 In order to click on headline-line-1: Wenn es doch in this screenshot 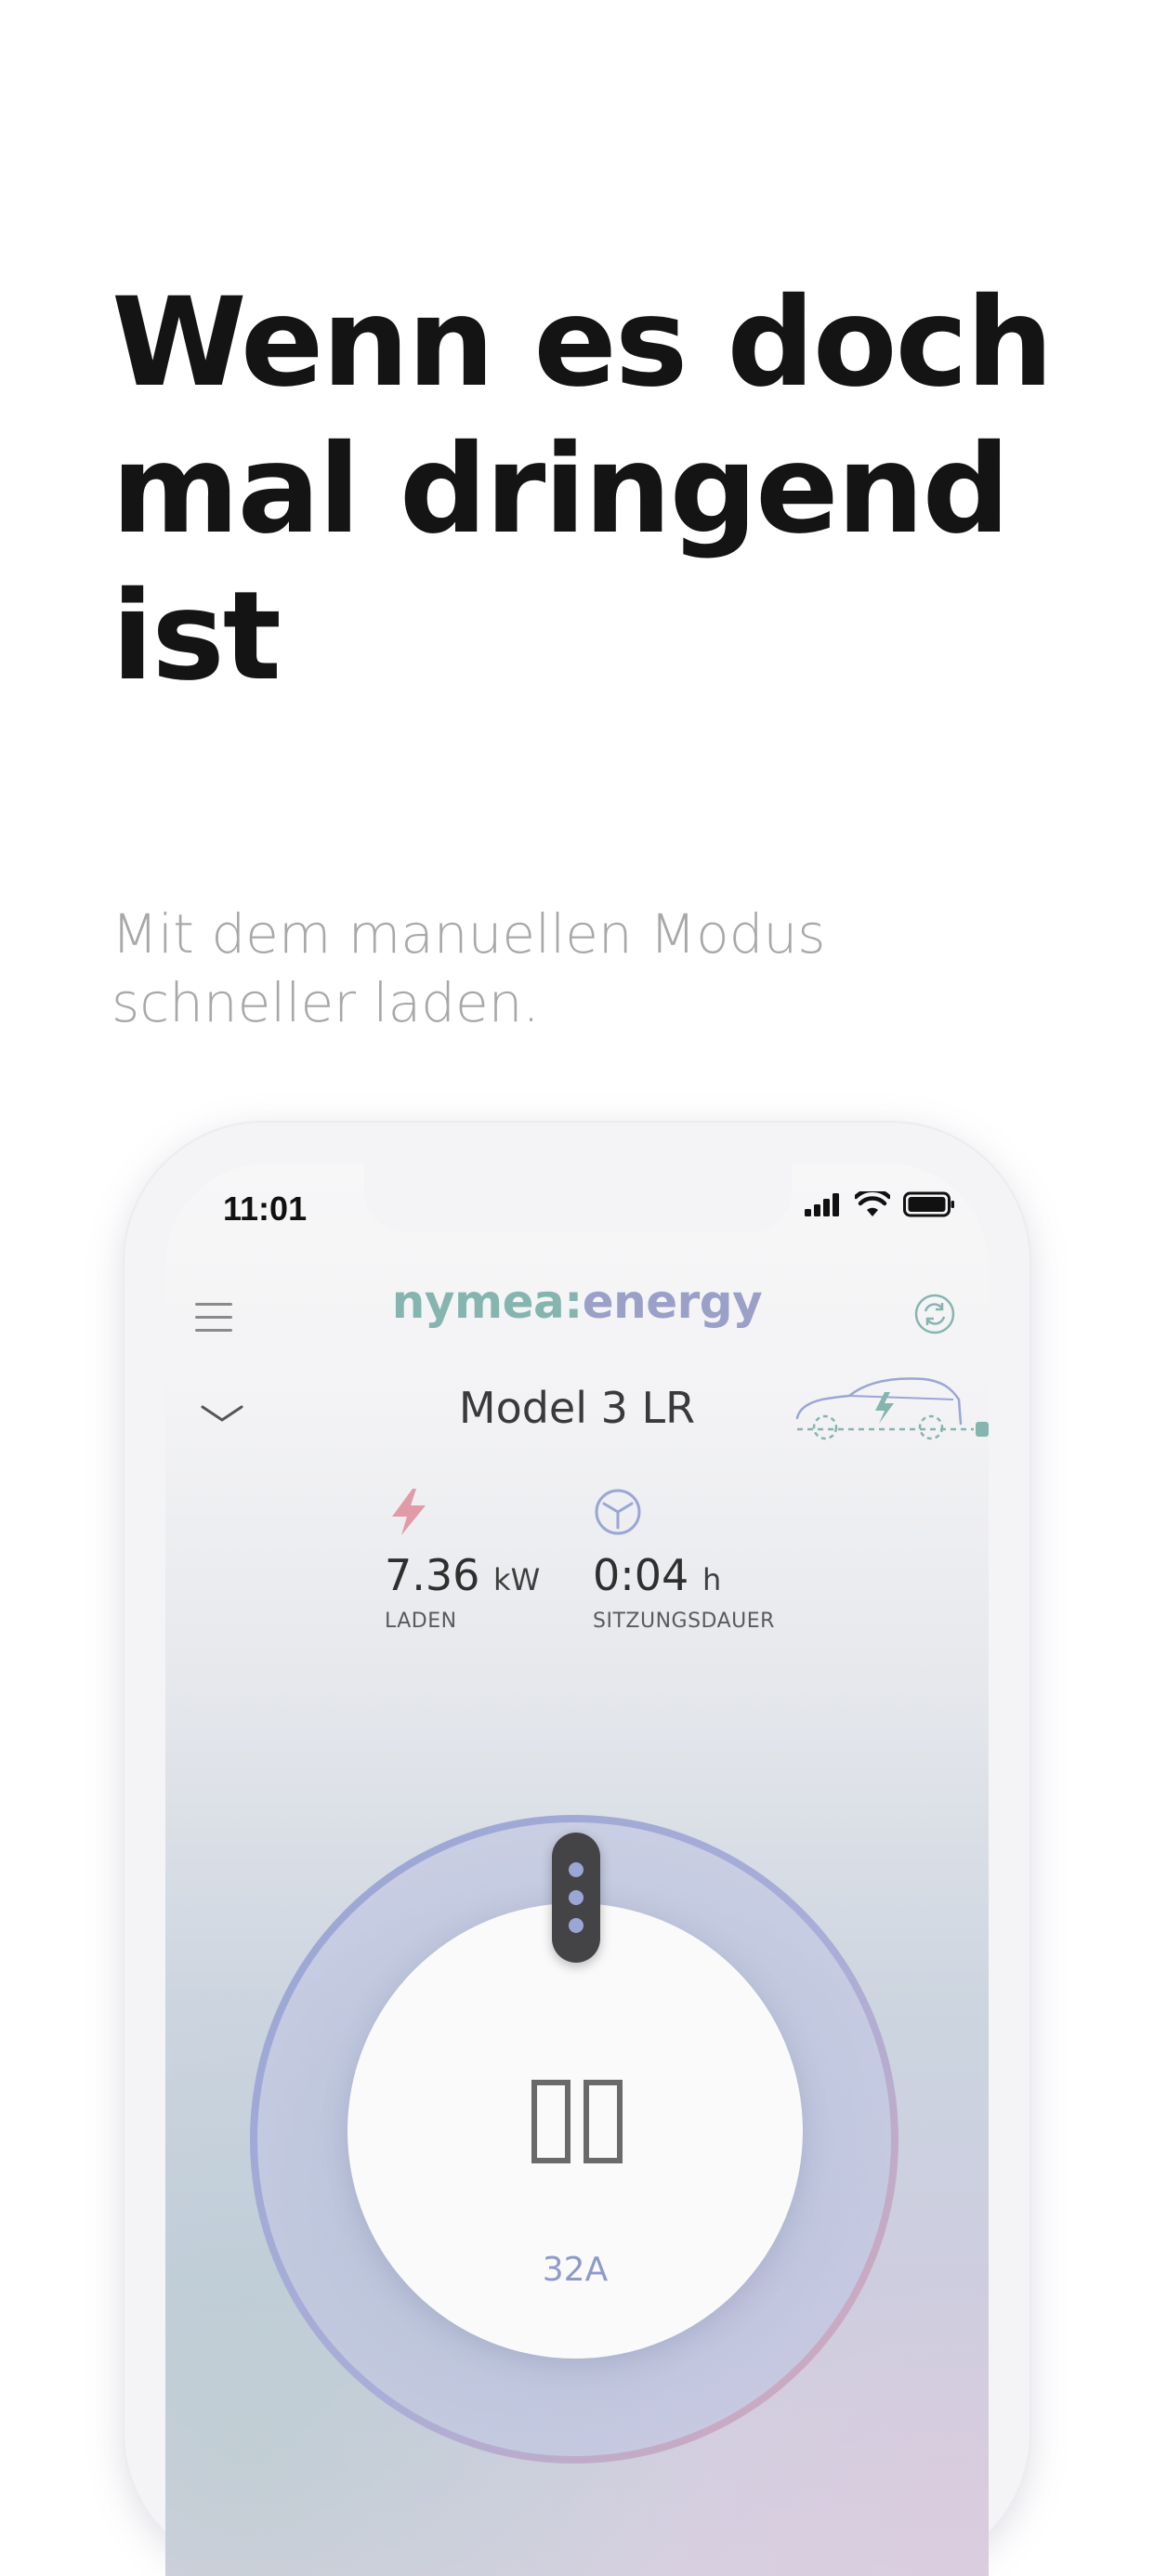, I will do `click(583, 342)`.